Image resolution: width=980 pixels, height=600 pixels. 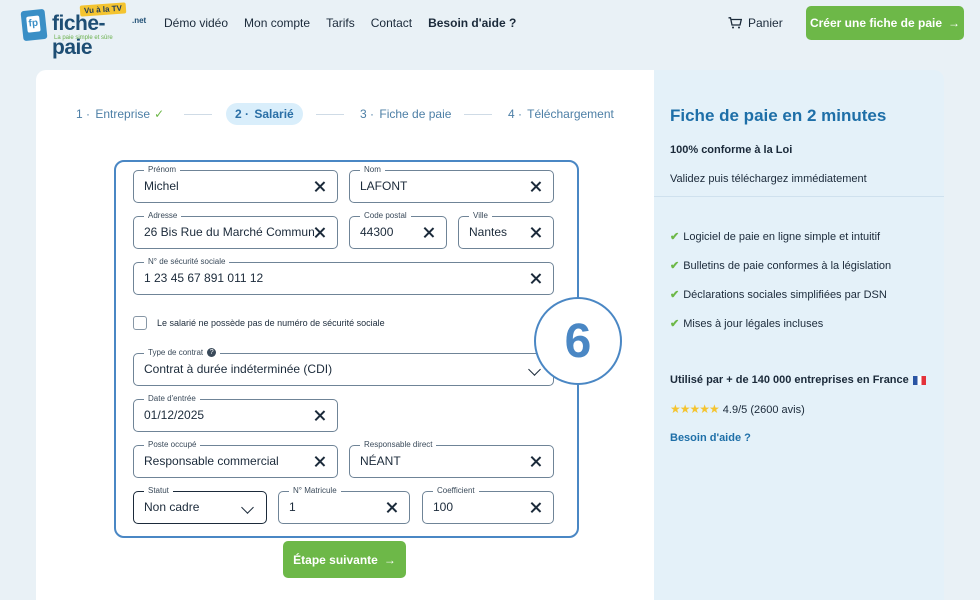 I want to click on prenom-field: Prénom Michel, so click(x=235, y=183).